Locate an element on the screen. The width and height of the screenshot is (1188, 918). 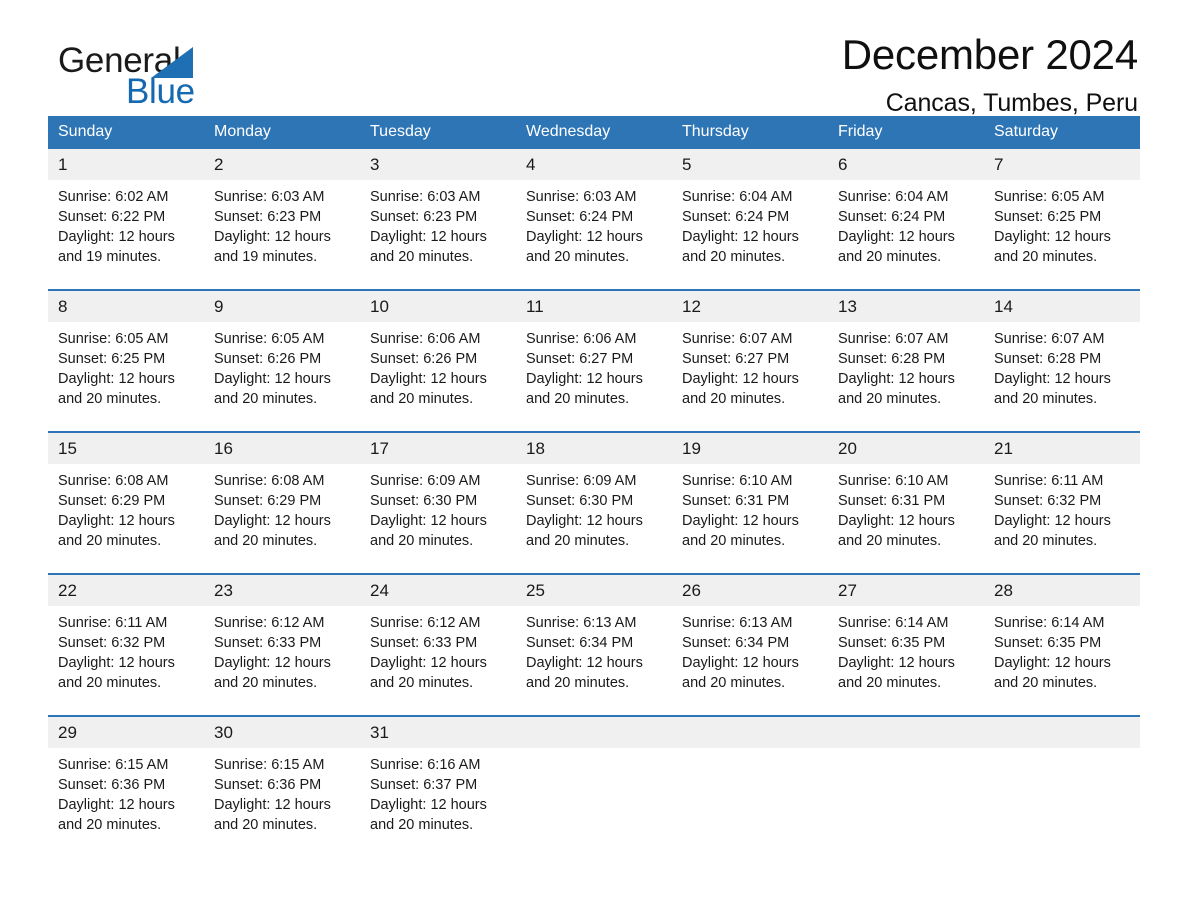
sunrise-text: Sunrise: 6:02 AM is located at coordinates (113, 197).